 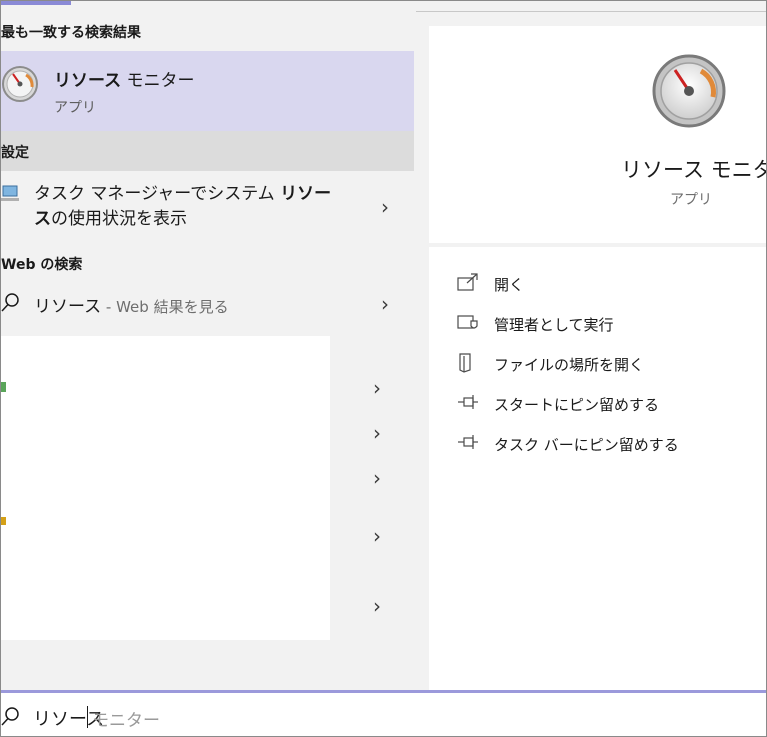 I want to click on action-open-file-location: ファイルの場所を開く, so click(x=607, y=365).